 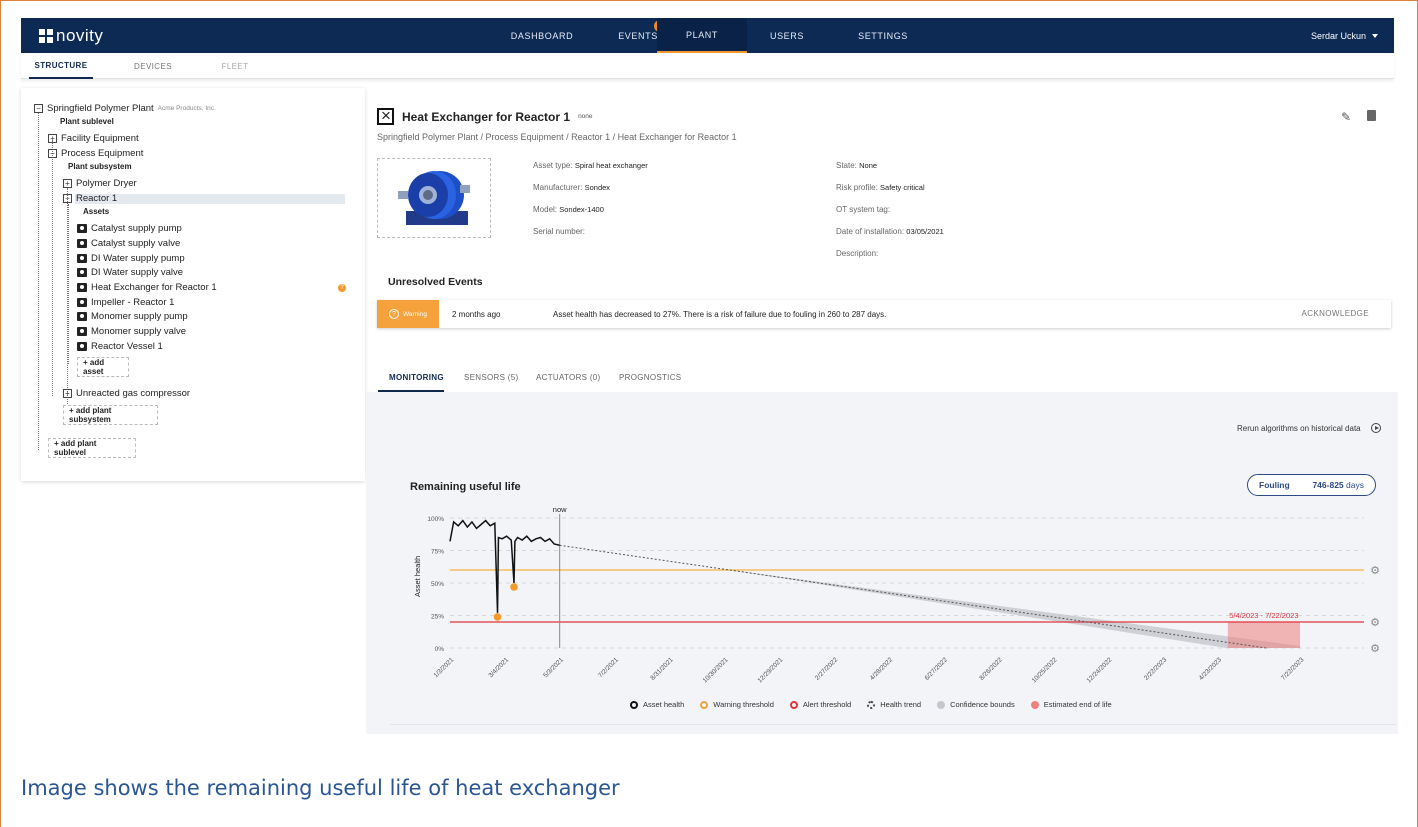 I want to click on x-tick-label: 6/27/2022, so click(x=937, y=669).